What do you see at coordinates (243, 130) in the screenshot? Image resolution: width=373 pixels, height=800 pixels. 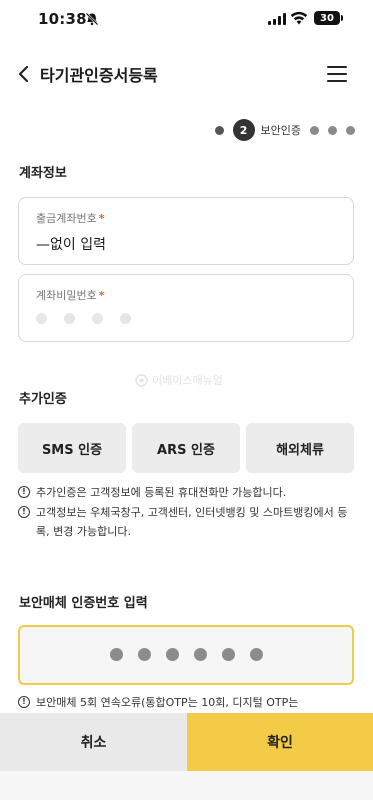 I see `step-number: 2` at bounding box center [243, 130].